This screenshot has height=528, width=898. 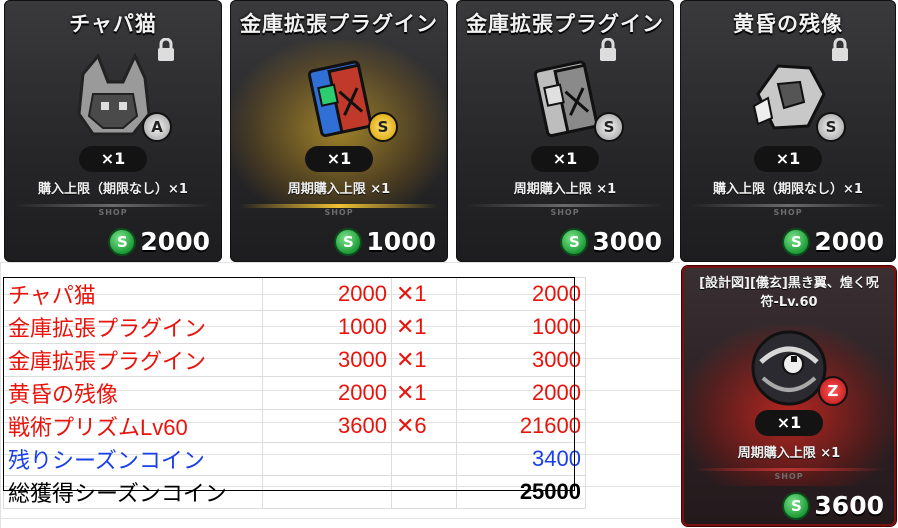 What do you see at coordinates (133, 393) in the screenshot?
I see `item-name-cell: 黄昏の残像` at bounding box center [133, 393].